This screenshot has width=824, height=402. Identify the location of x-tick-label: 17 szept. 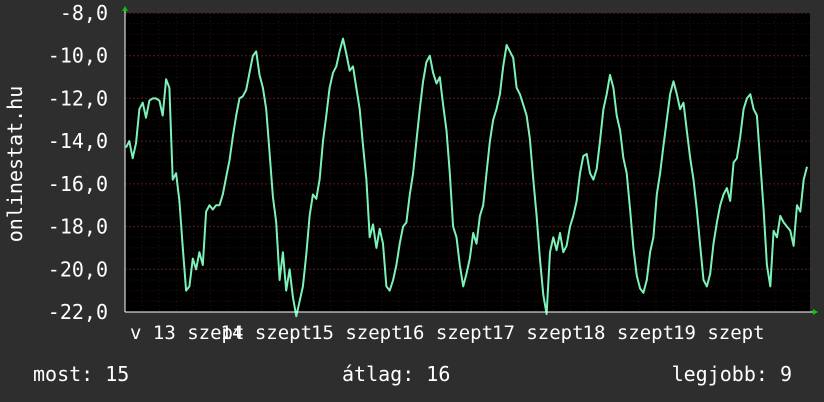
(538, 333).